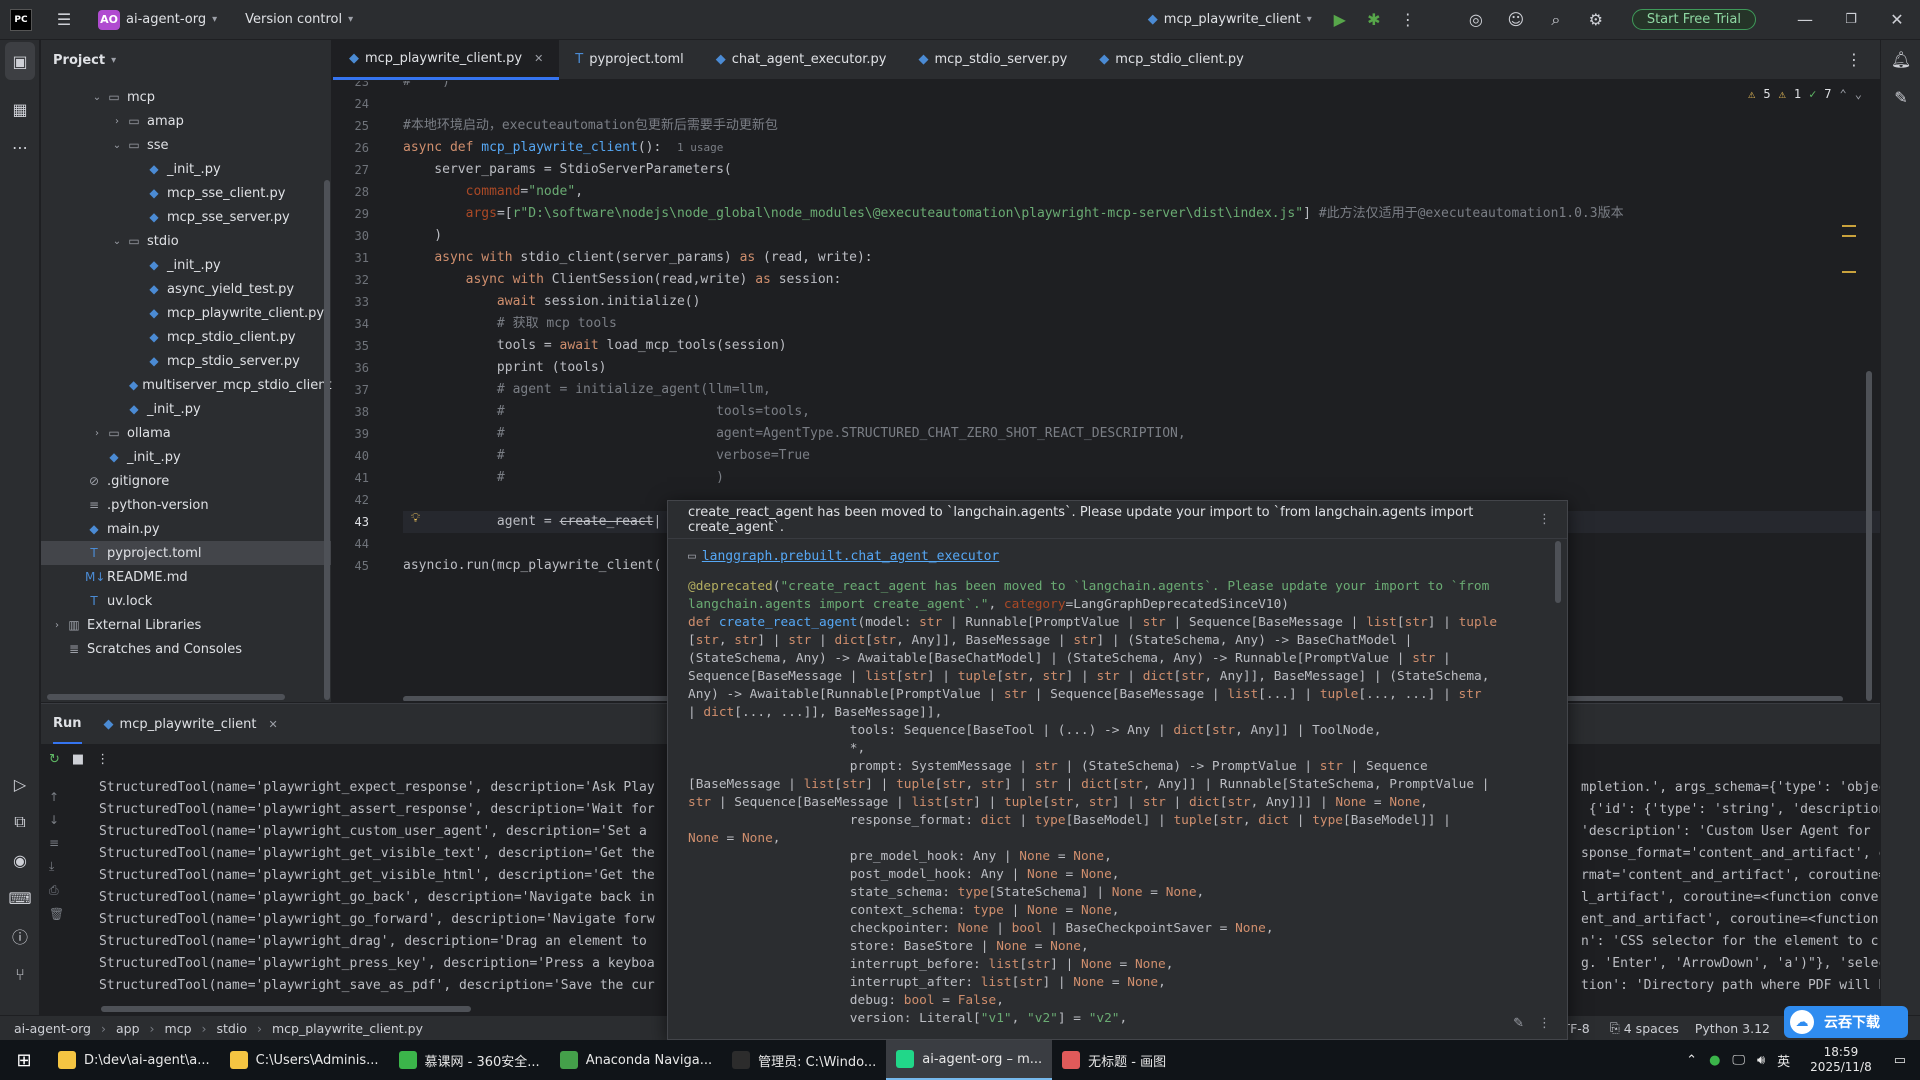 Image resolution: width=1920 pixels, height=1080 pixels. I want to click on tree-item: ≣ Scratches and Consoles, so click(186, 649).